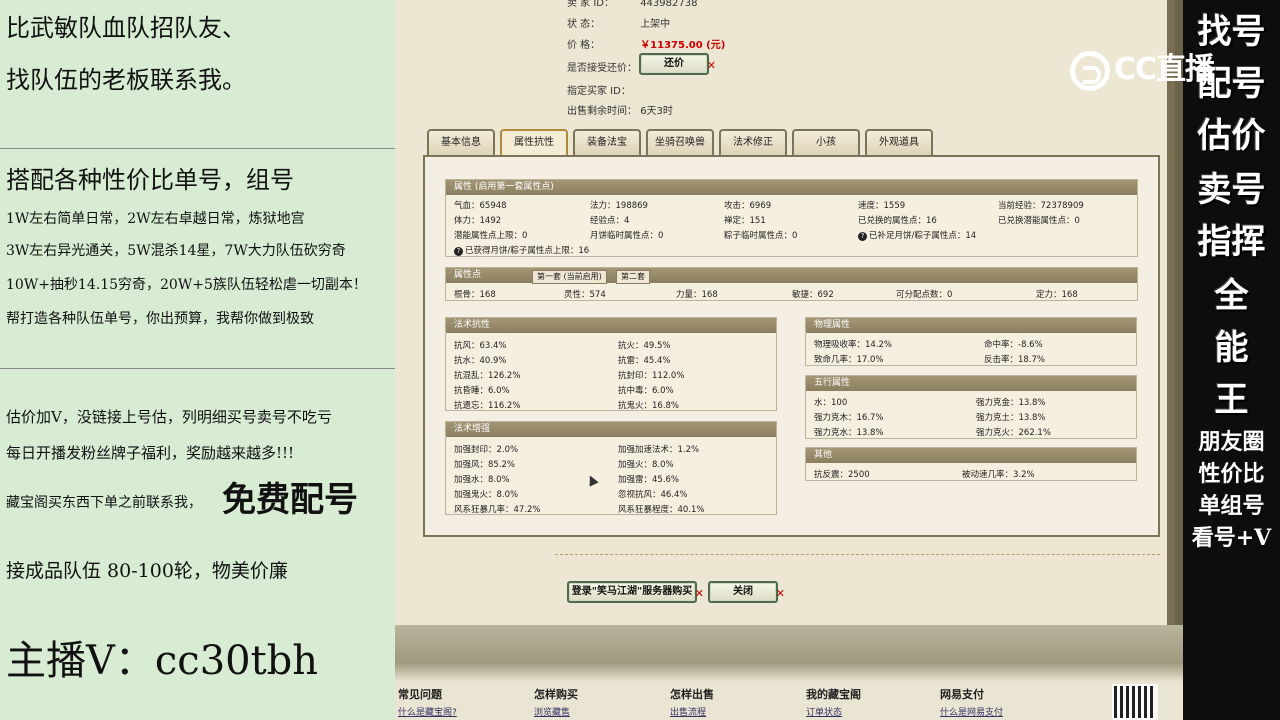 Image resolution: width=1280 pixels, height=720 pixels. I want to click on attr-limit-text: 已获得月饼/粽子属性点上限：16, so click(527, 251).